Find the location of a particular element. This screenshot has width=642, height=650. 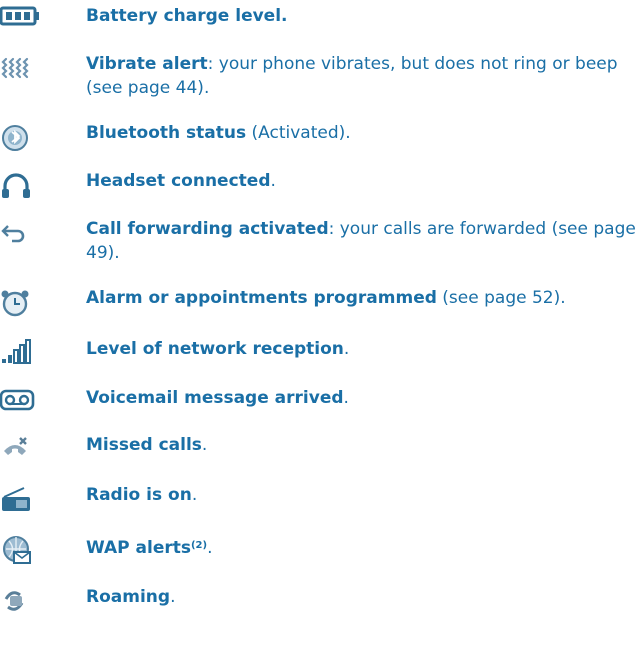

item-title: Alarm or appointments programmed is located at coordinates (261, 298).